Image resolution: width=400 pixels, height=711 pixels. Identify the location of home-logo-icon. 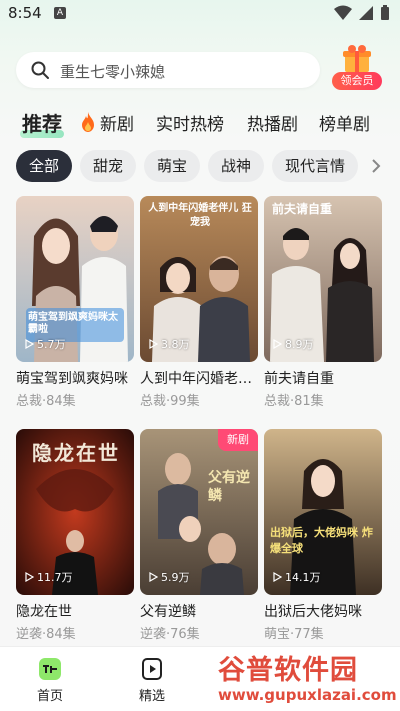
(50, 669).